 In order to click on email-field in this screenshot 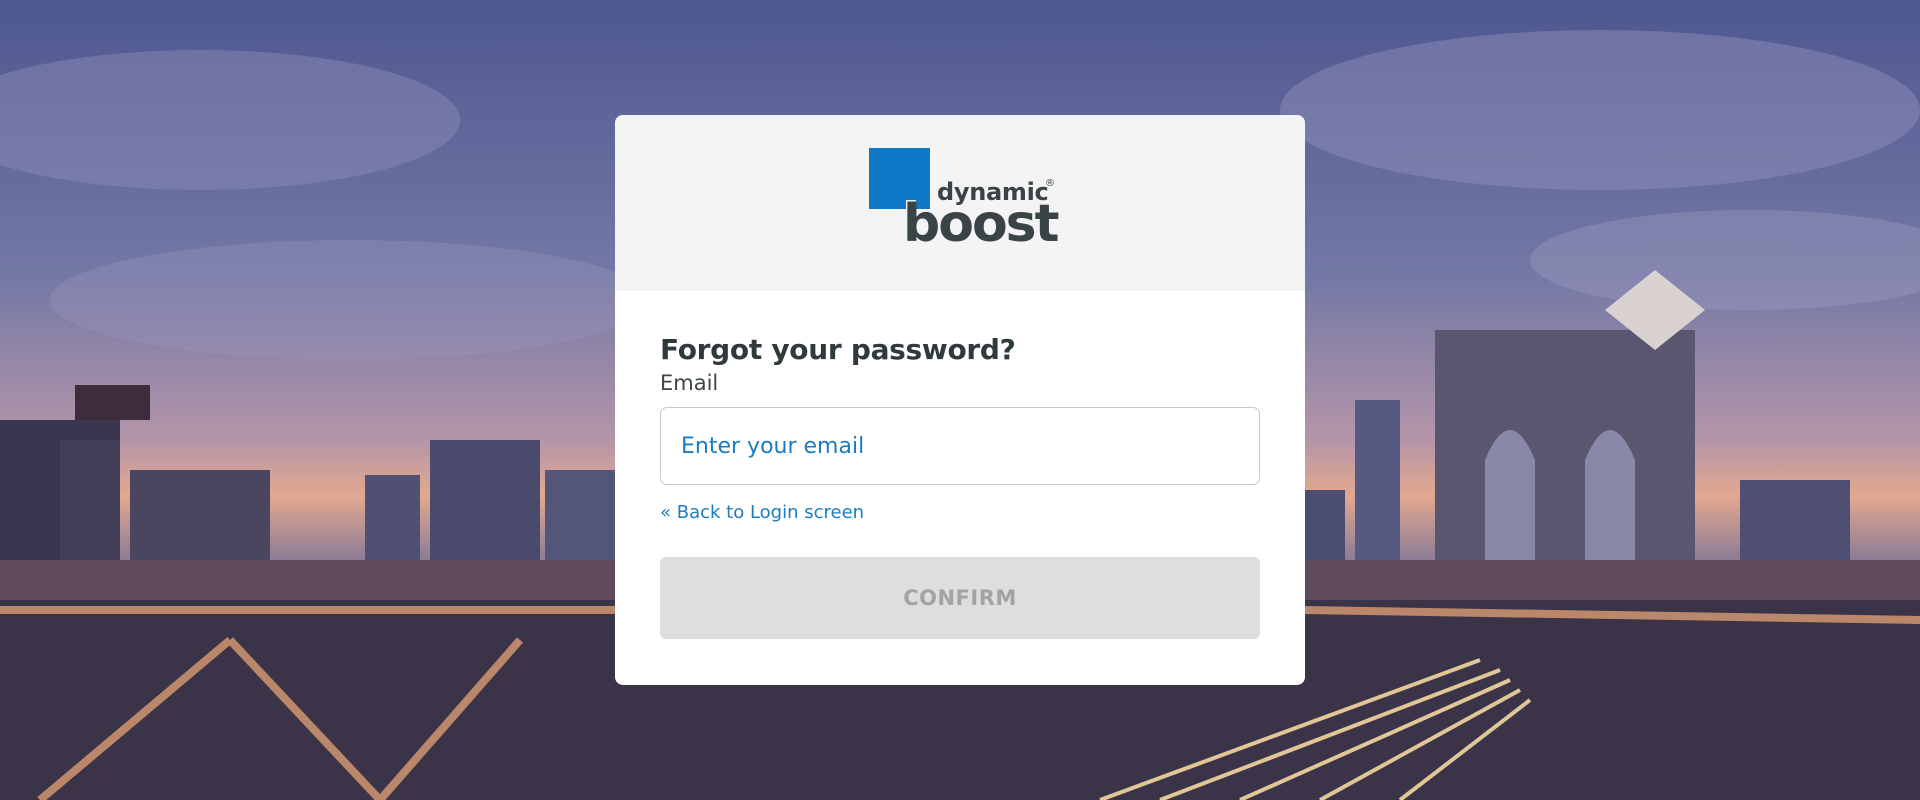, I will do `click(960, 446)`.